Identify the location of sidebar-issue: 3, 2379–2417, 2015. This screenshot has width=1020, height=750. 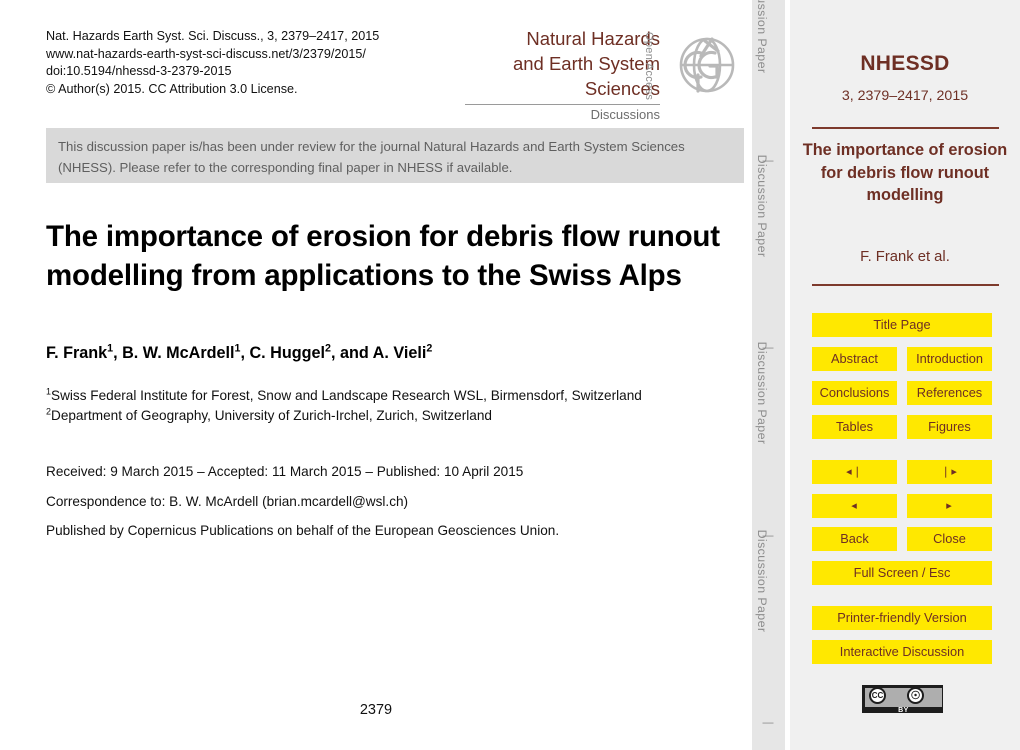
(905, 96).